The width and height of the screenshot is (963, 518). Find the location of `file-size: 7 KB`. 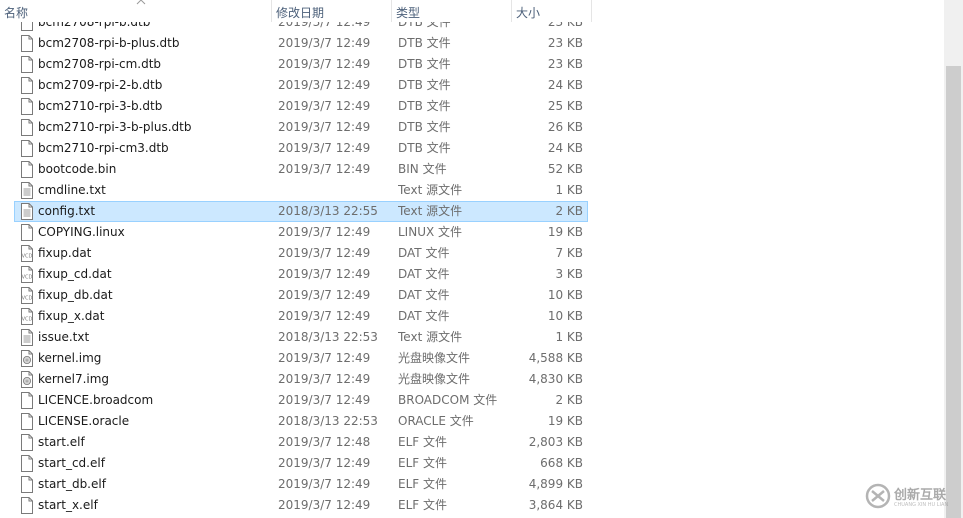

file-size: 7 KB is located at coordinates (569, 253).